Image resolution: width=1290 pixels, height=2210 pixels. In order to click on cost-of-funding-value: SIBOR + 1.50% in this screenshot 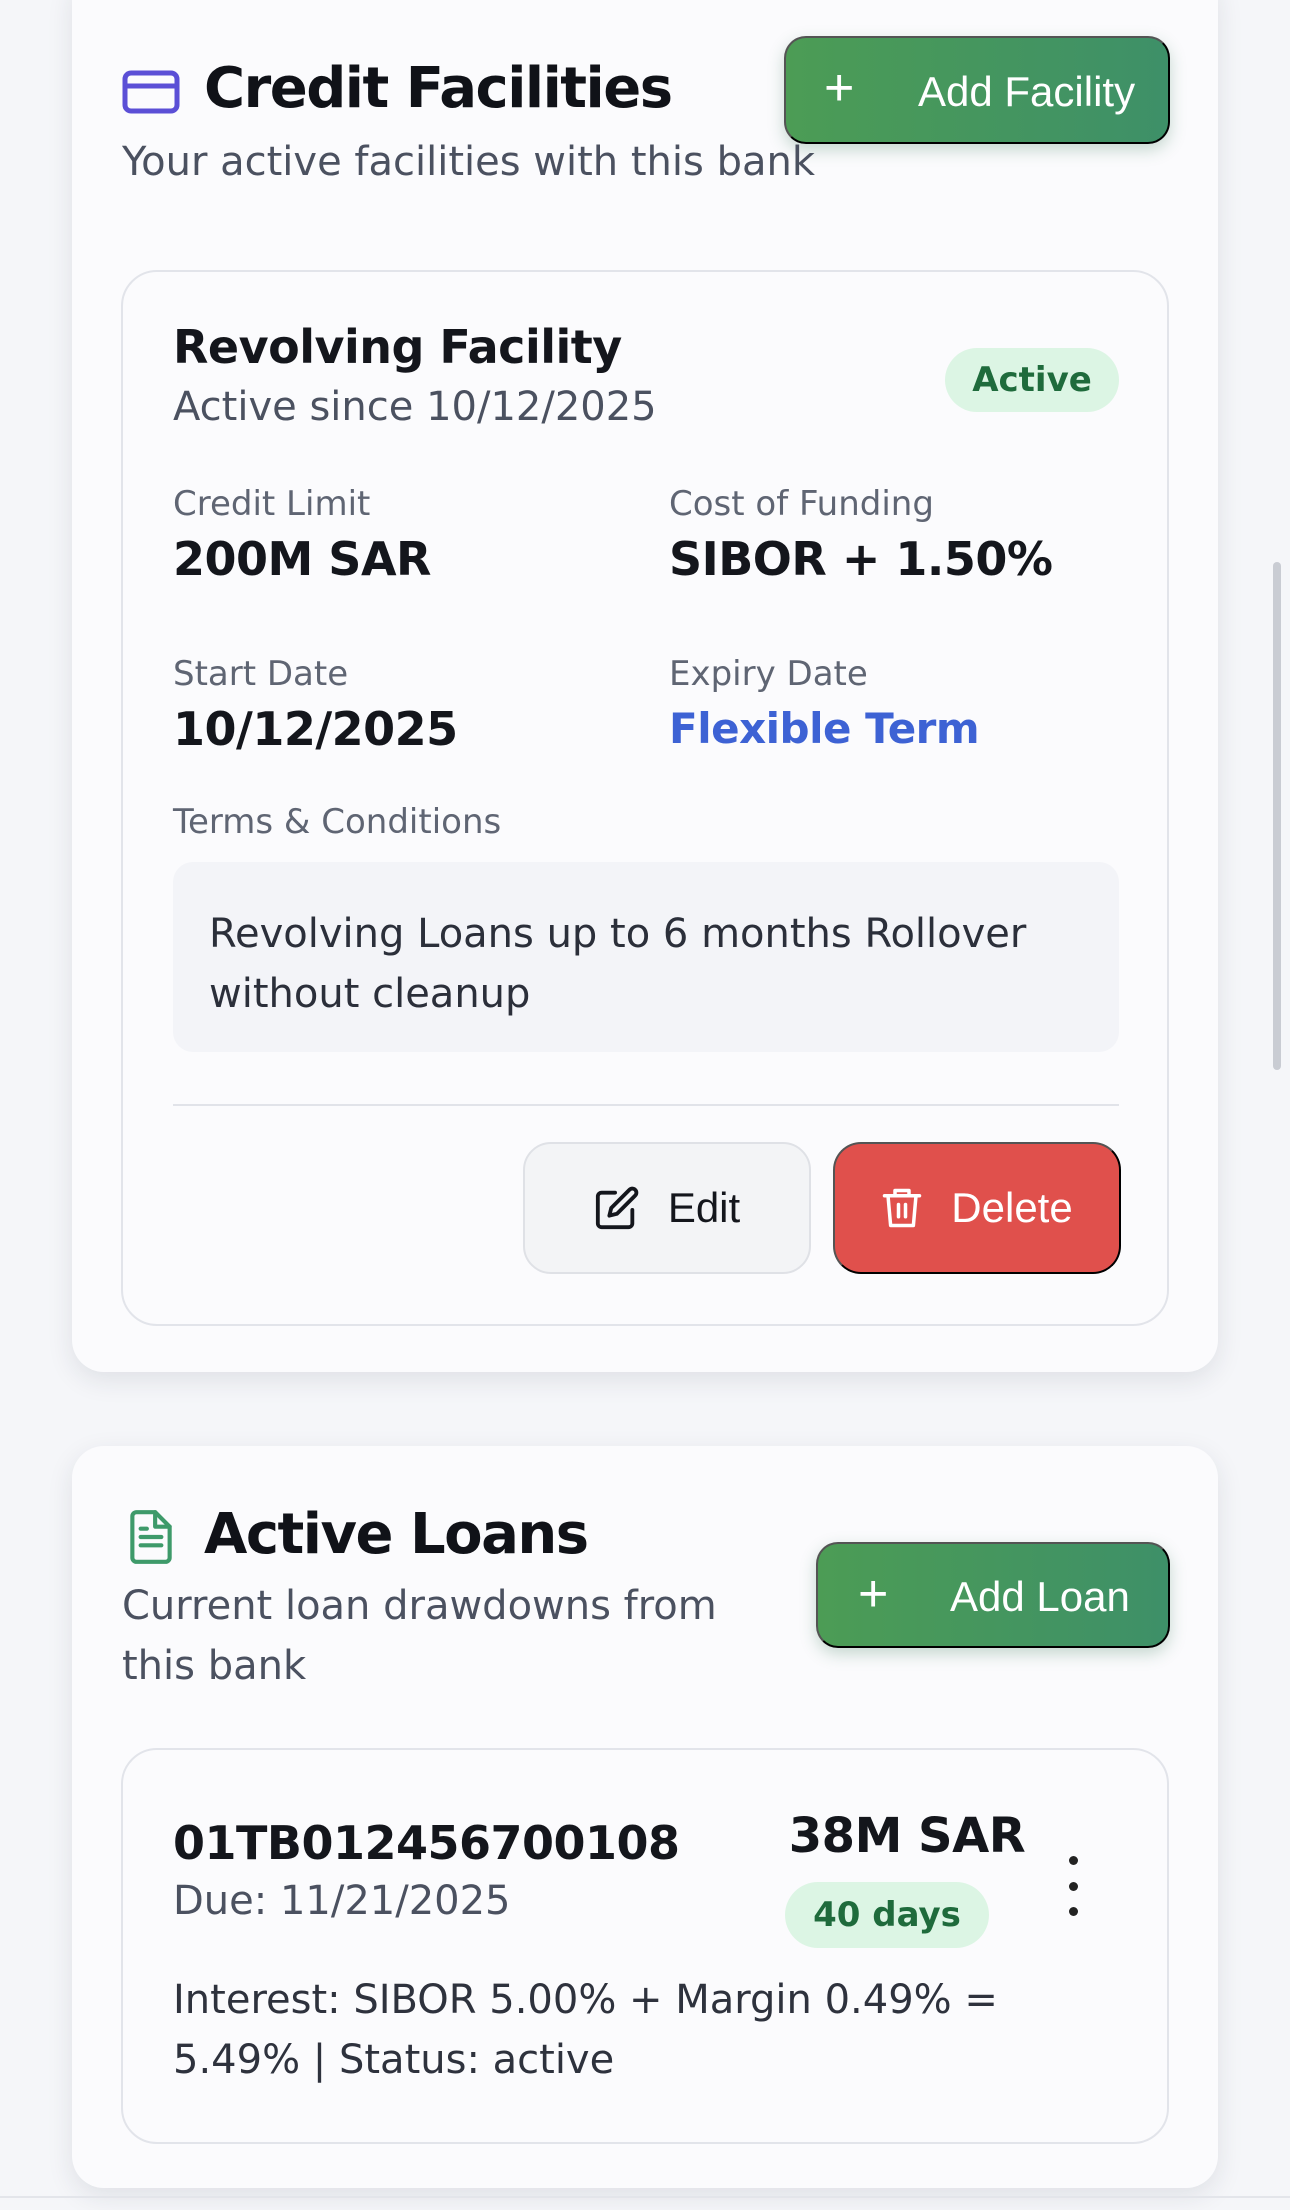, I will do `click(861, 559)`.